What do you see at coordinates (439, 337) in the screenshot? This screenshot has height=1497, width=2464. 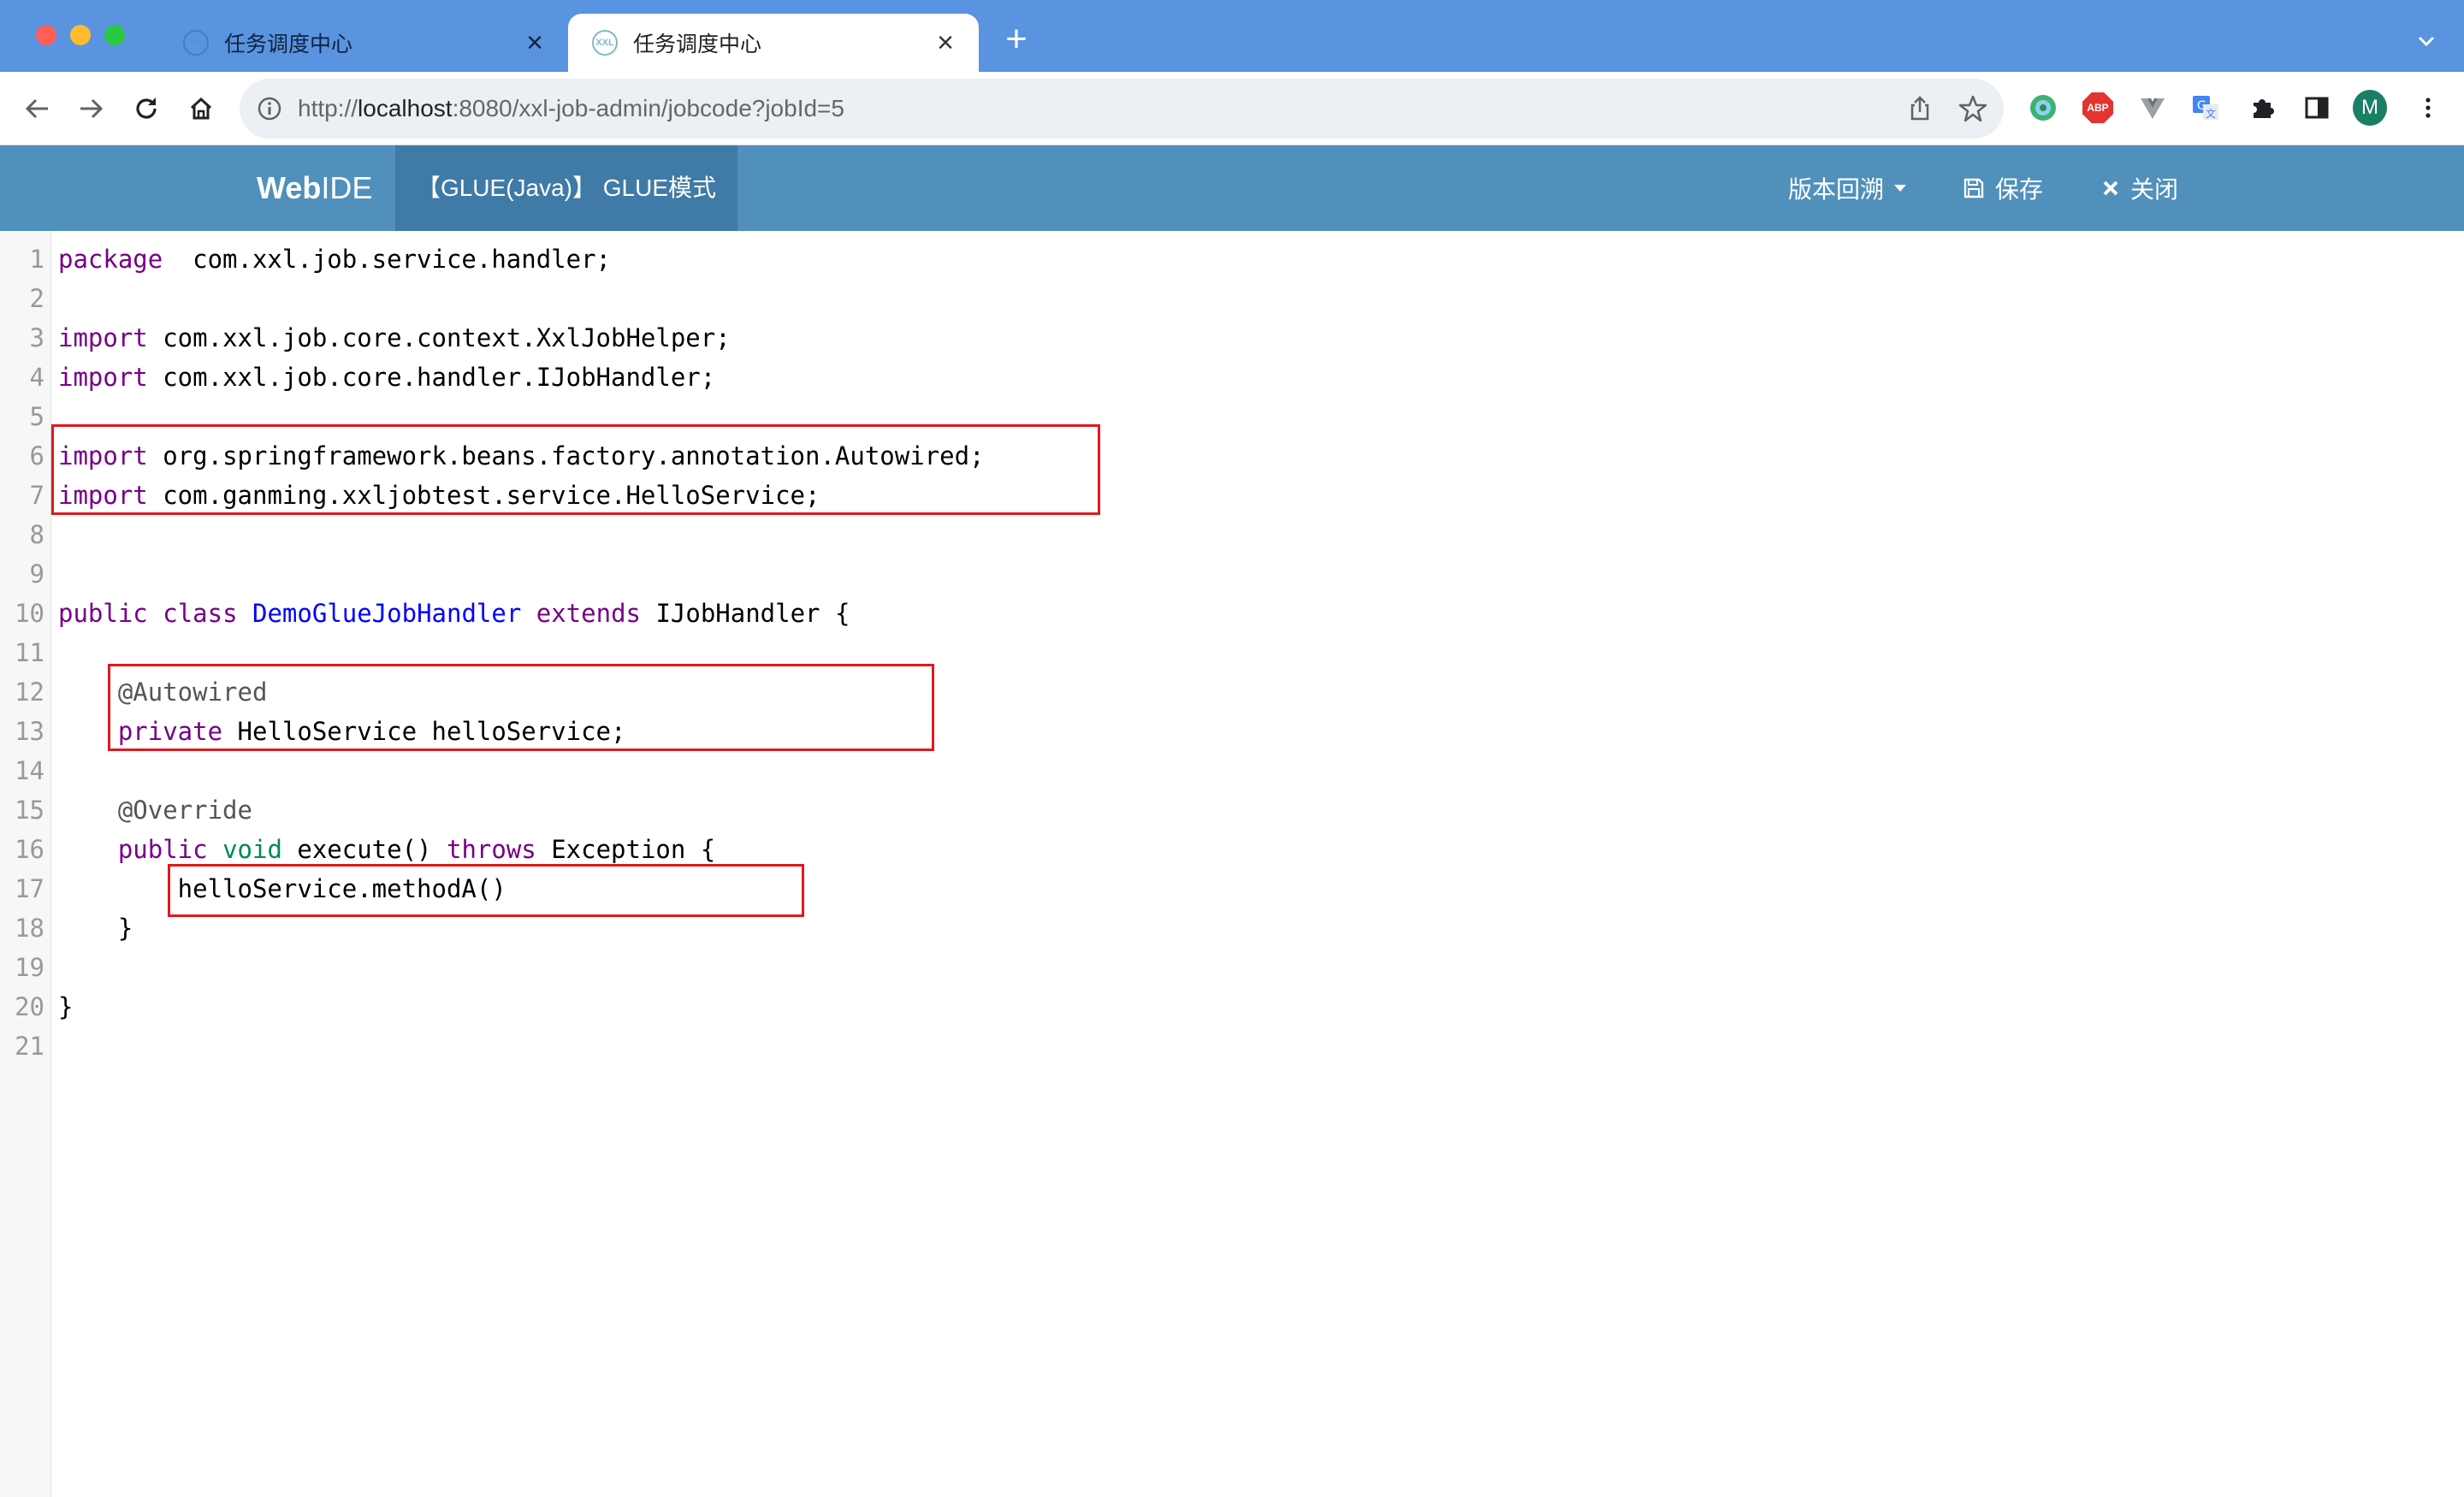 I see `token-text: com.xxl.job.core.context.XxlJobHelper;` at bounding box center [439, 337].